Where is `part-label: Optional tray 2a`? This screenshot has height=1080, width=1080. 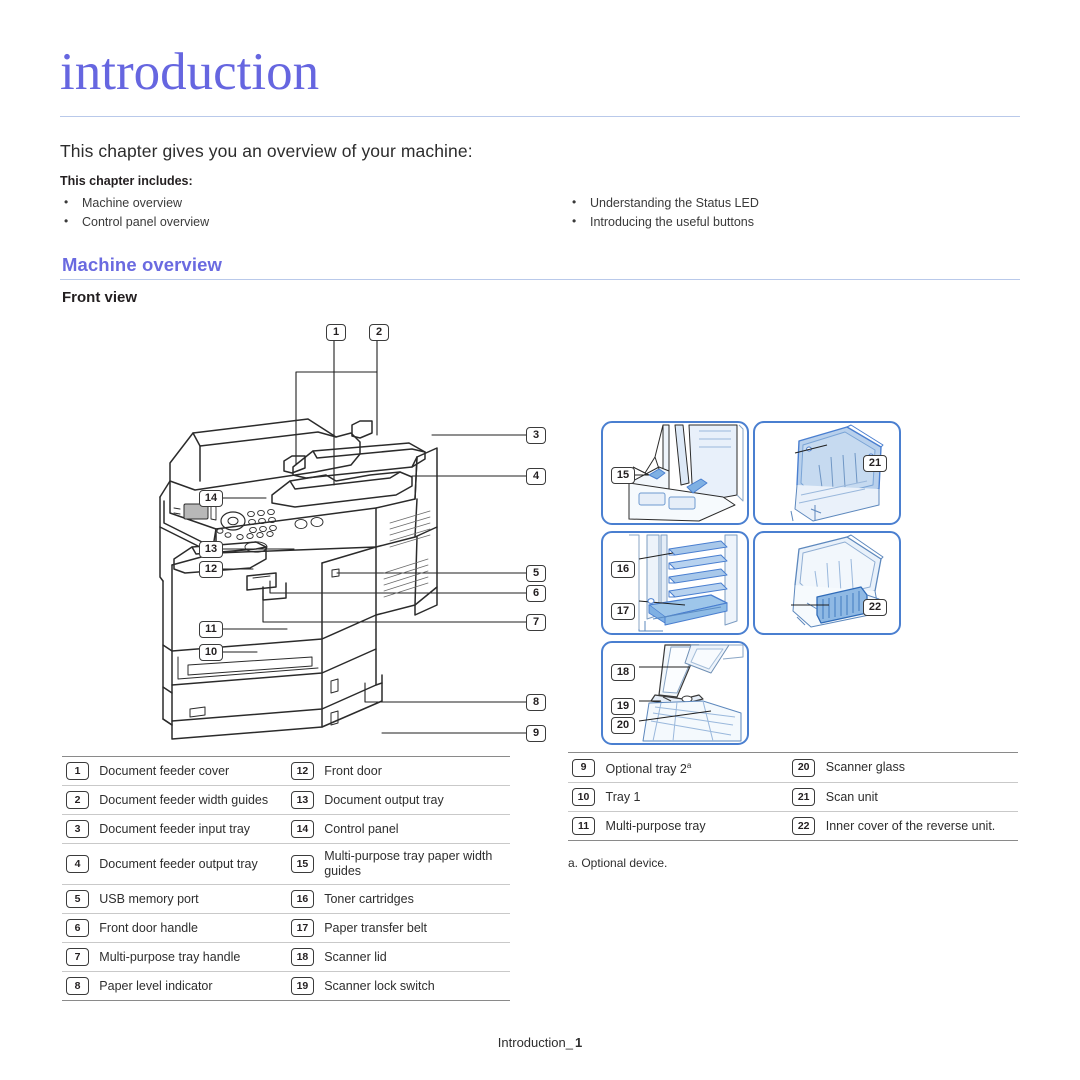 part-label: Optional tray 2a is located at coordinates (697, 768).